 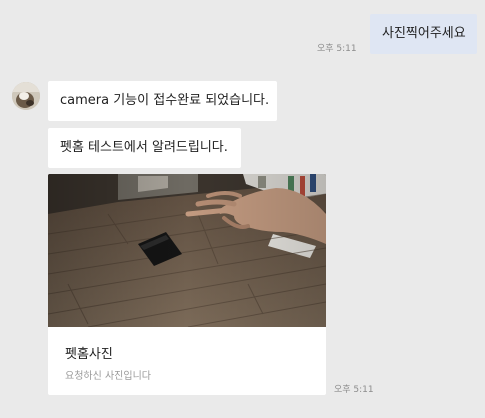 I want to click on card-title: 펫홈사진, so click(x=89, y=354).